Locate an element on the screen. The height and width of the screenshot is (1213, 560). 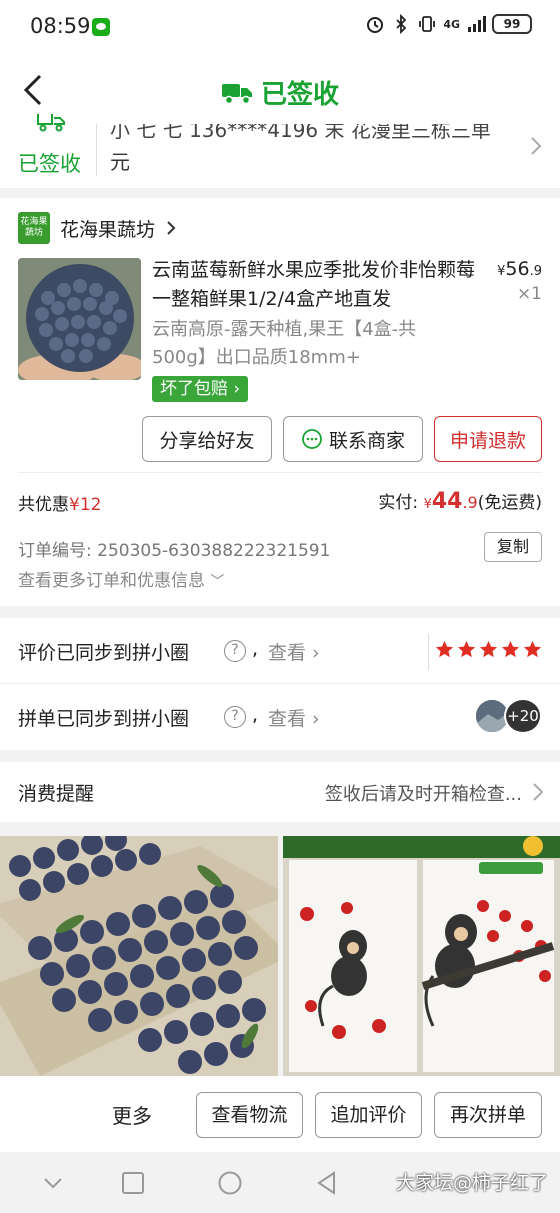
wechat-notification-icon is located at coordinates (101, 27).